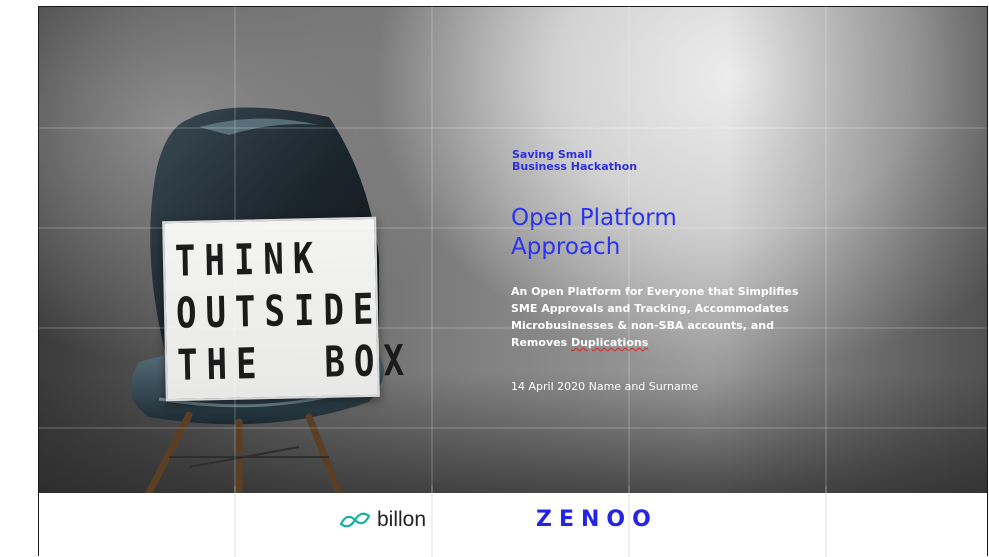 The height and width of the screenshot is (557, 989). What do you see at coordinates (597, 519) in the screenshot?
I see `zenoo-logo: ZENOO` at bounding box center [597, 519].